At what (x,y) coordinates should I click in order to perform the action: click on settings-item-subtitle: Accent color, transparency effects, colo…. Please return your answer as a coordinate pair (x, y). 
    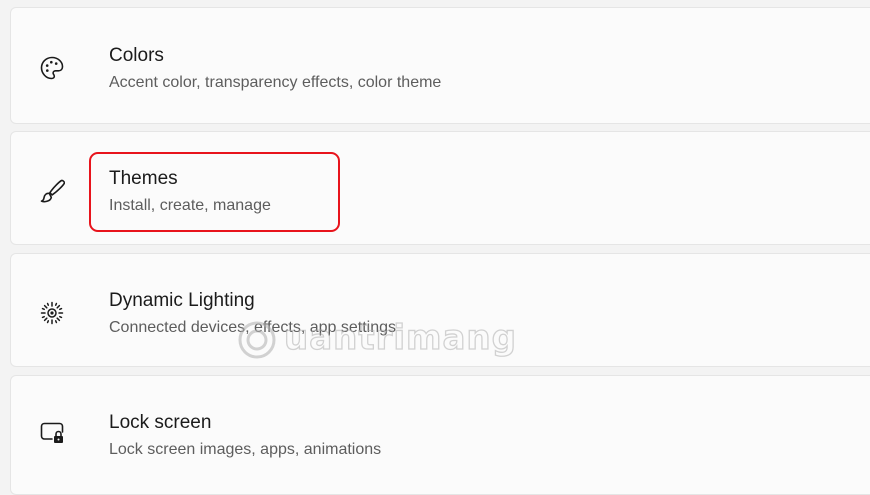
    Looking at the image, I should click on (275, 82).